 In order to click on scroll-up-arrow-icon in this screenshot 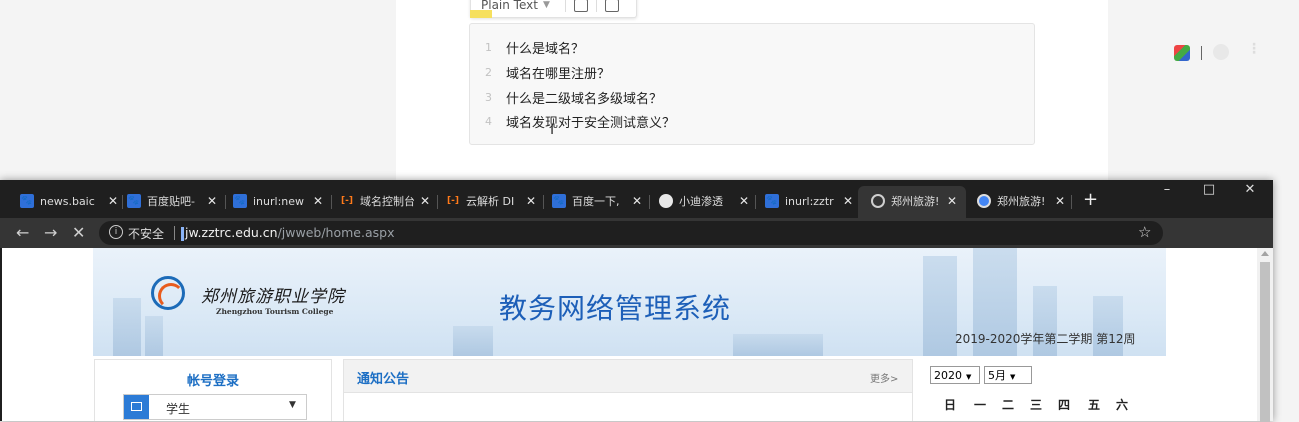, I will do `click(1265, 253)`.